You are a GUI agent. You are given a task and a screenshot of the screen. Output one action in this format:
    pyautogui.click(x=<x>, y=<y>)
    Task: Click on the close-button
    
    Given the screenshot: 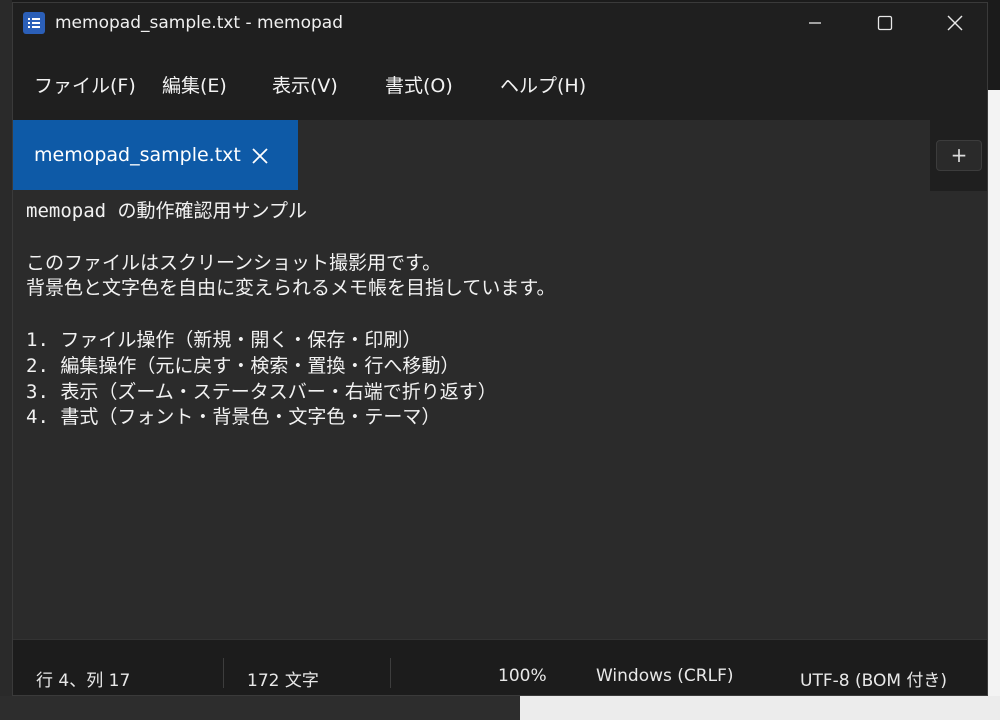 What is the action you would take?
    pyautogui.click(x=953, y=23)
    